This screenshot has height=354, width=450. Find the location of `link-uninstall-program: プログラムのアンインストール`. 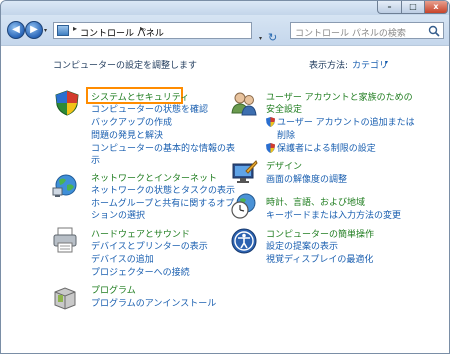

link-uninstall-program: プログラムのアンインストール is located at coordinates (153, 302).